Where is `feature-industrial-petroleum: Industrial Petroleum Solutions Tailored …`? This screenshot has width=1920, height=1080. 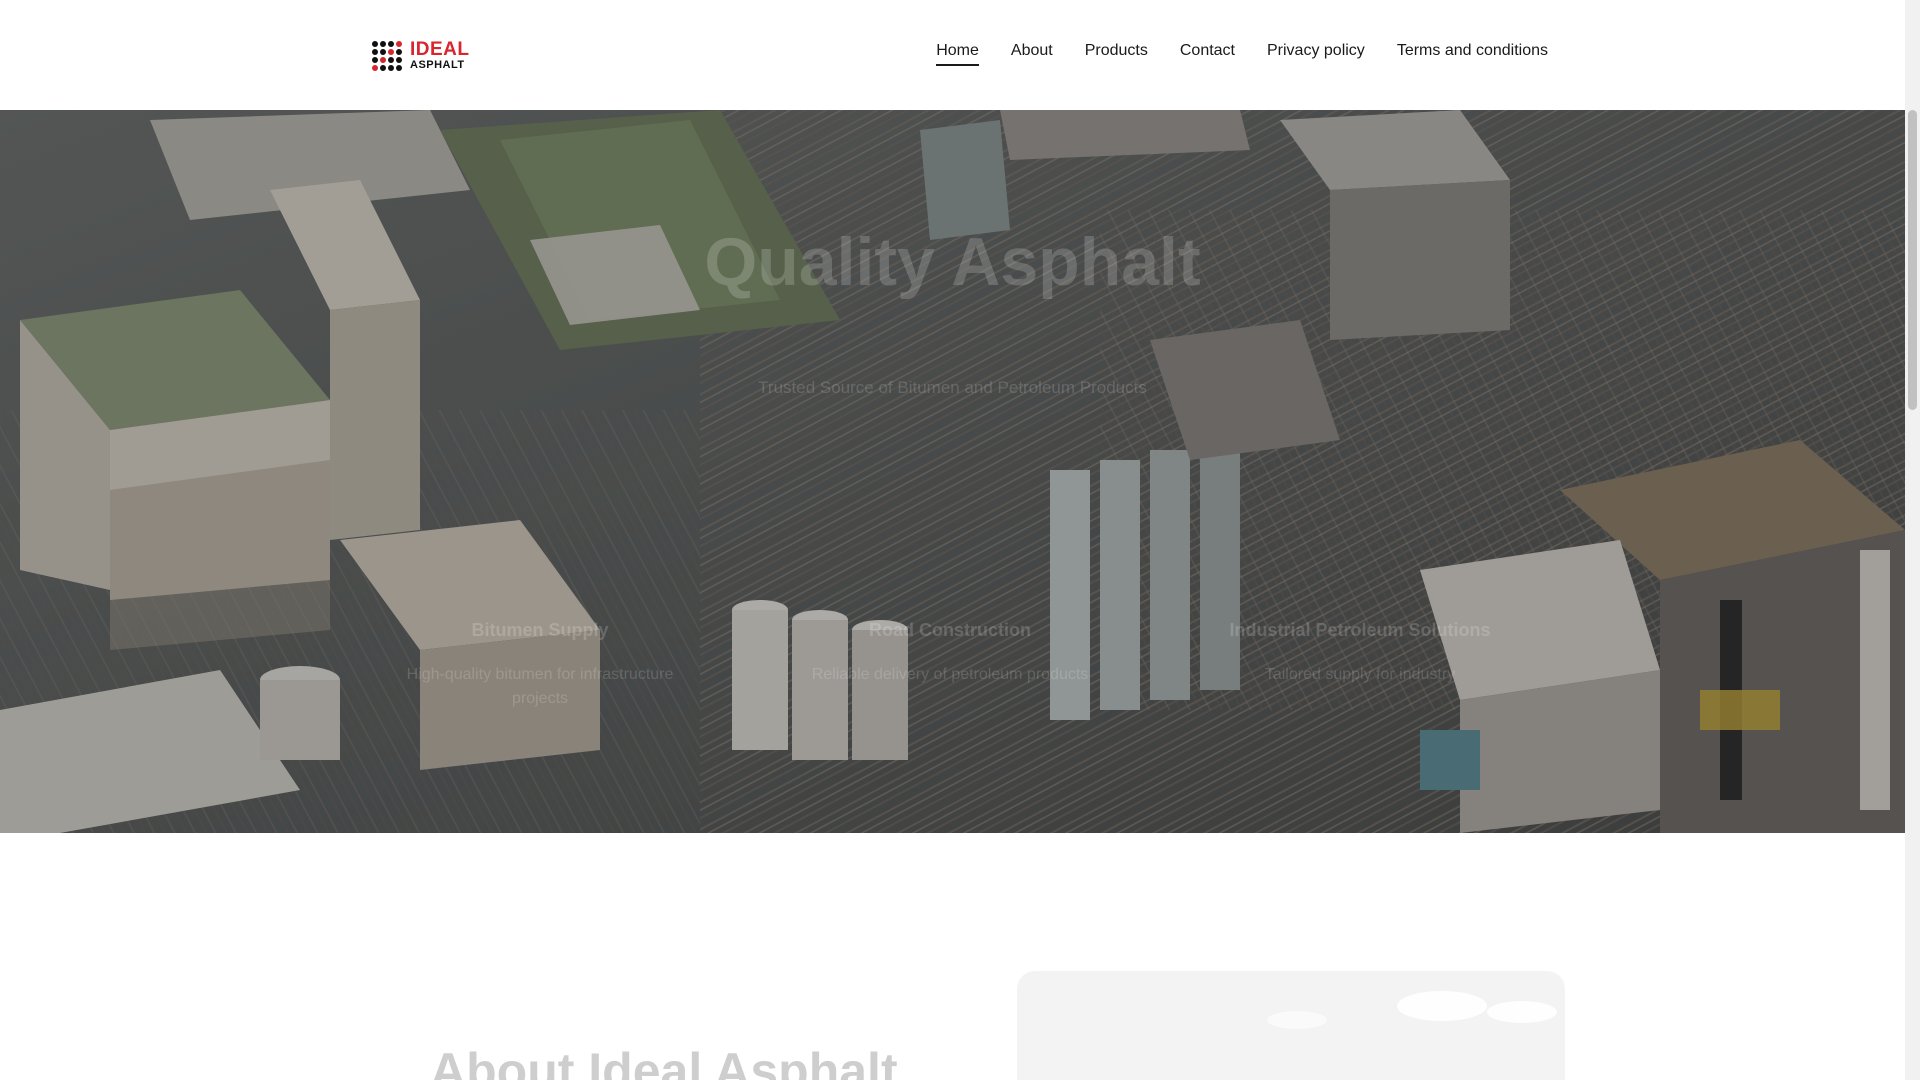
feature-industrial-petroleum: Industrial Petroleum Solutions Tailored … is located at coordinates (1360, 653).